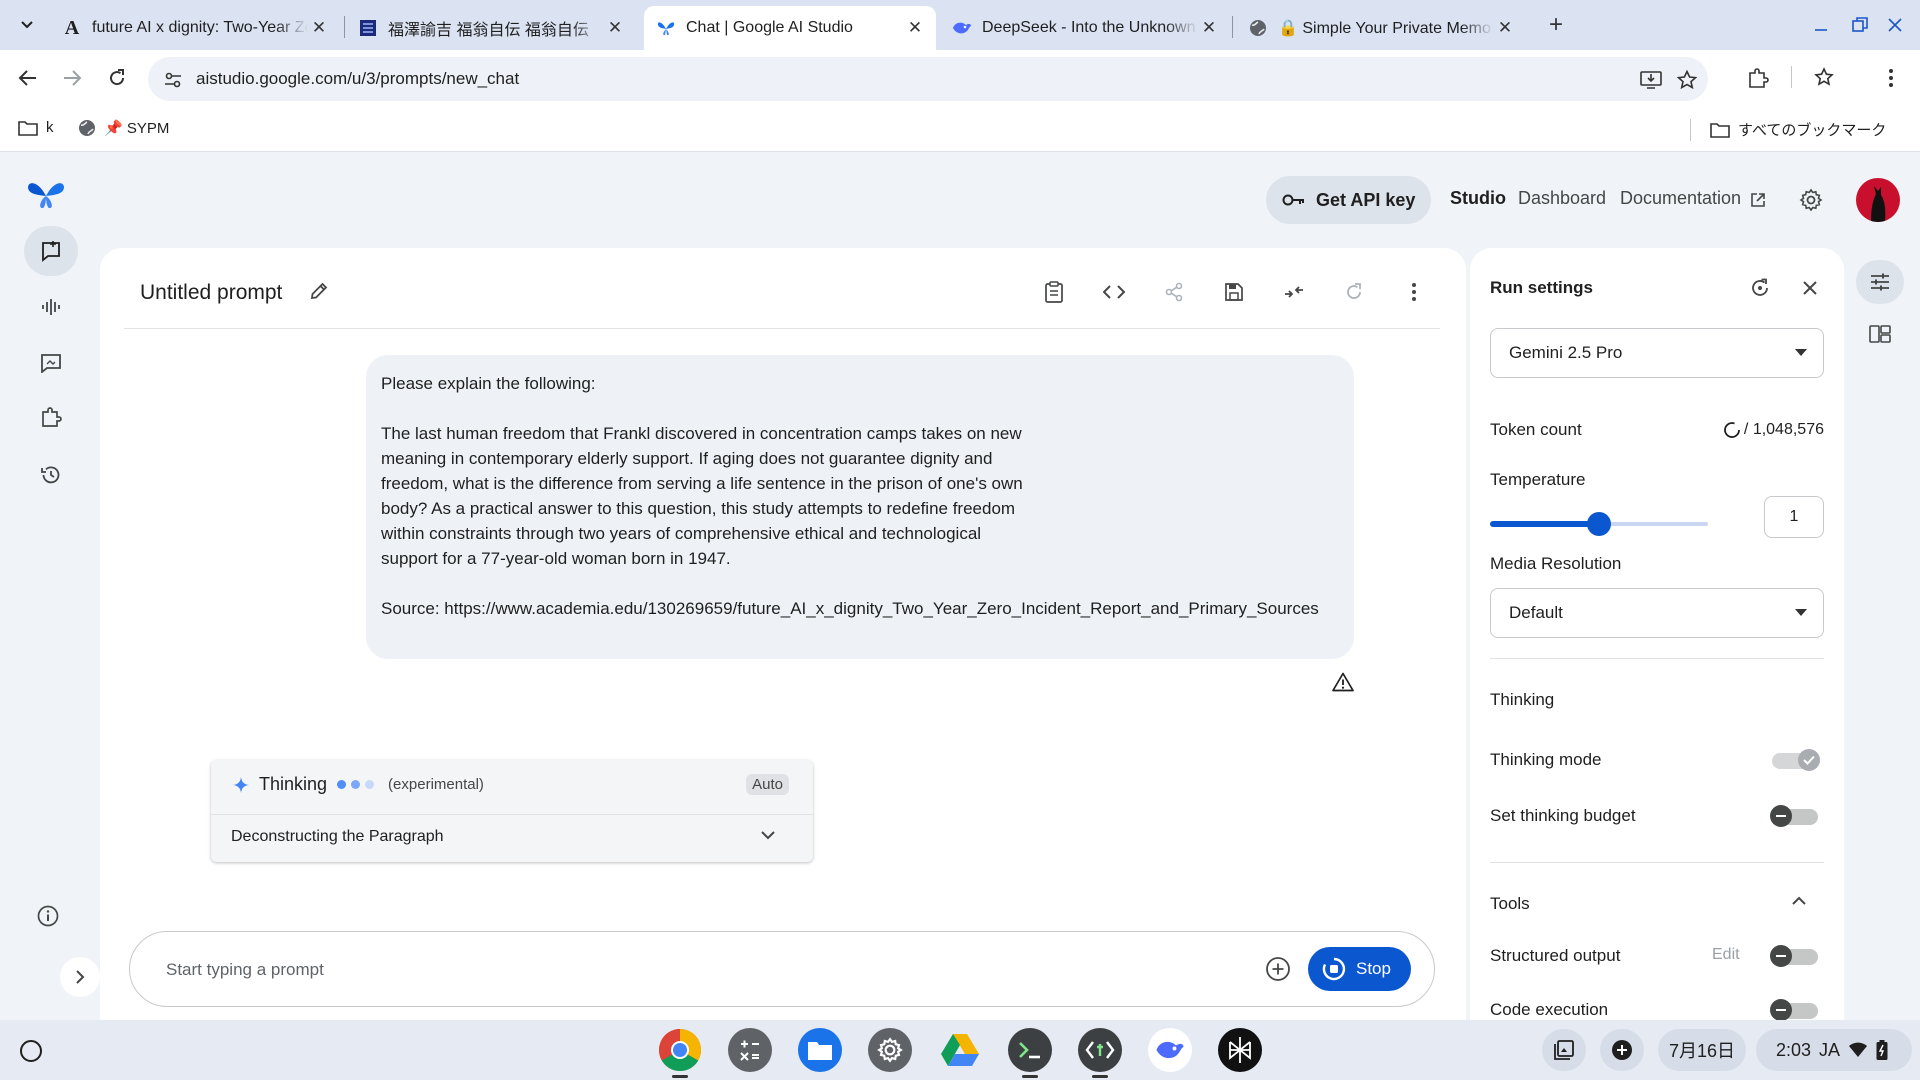 This screenshot has width=1920, height=1080. I want to click on tune-icon, so click(1880, 282).